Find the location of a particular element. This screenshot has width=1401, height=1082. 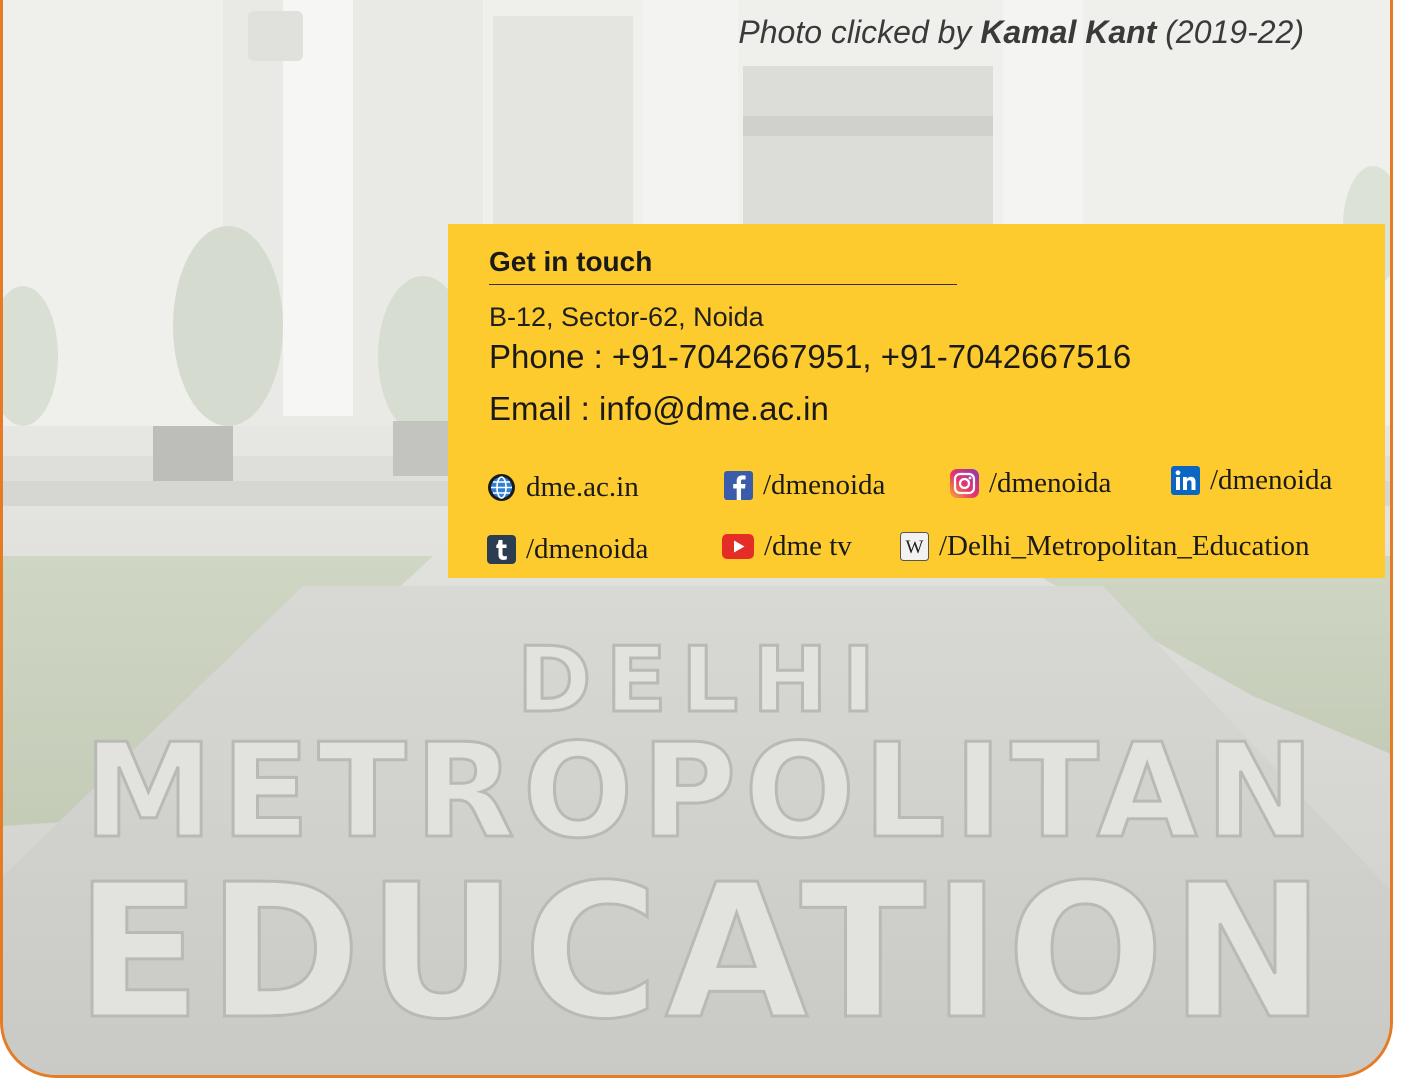

photo-credit: Photo clicked by Kamal Kant (2019-22) is located at coordinates (1021, 32).